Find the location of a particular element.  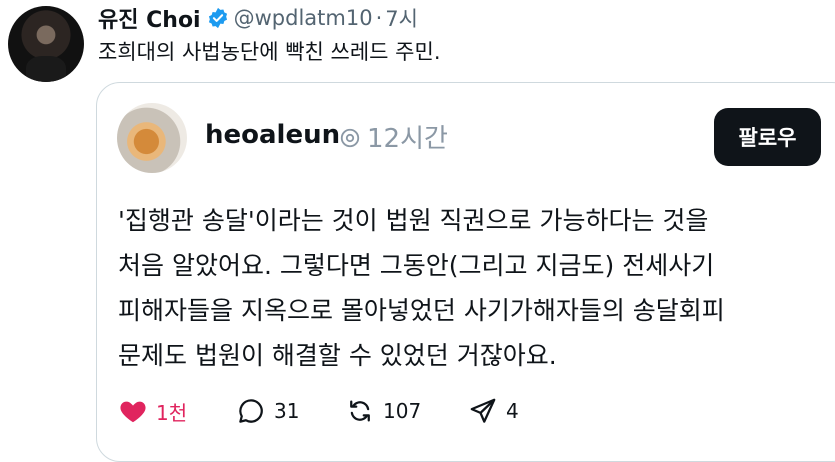

share-button: 4 is located at coordinates (493, 411).